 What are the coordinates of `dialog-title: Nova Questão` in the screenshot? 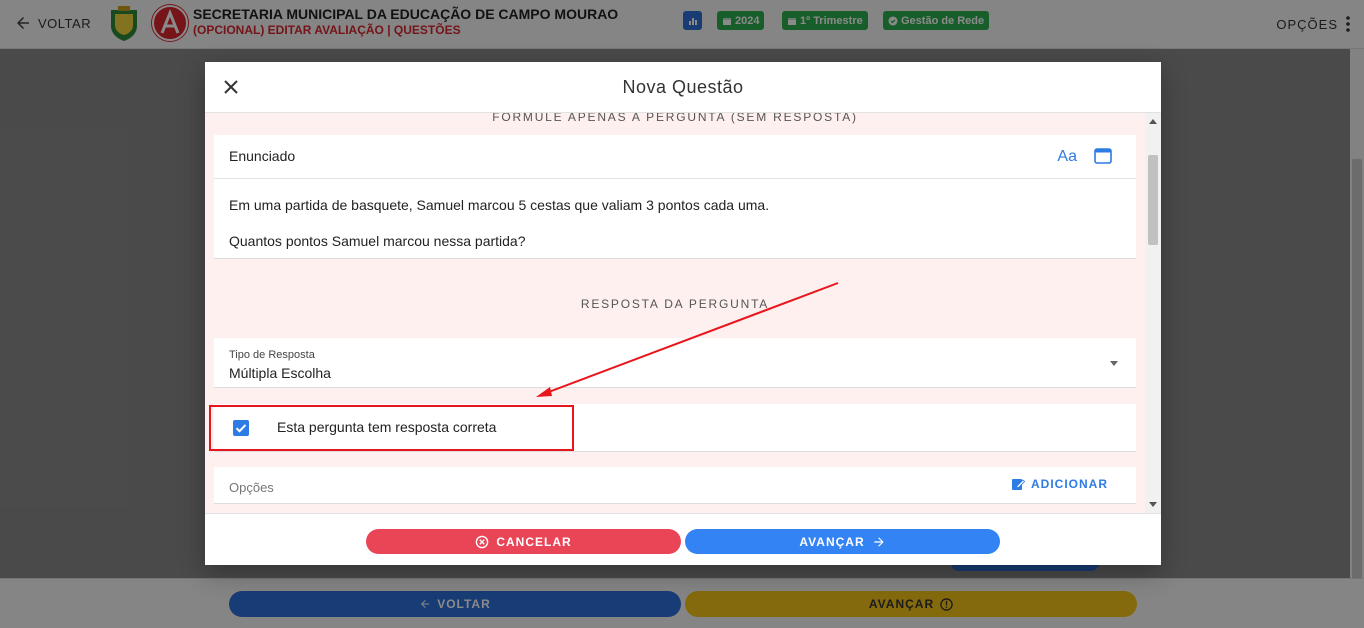 It's located at (683, 87).